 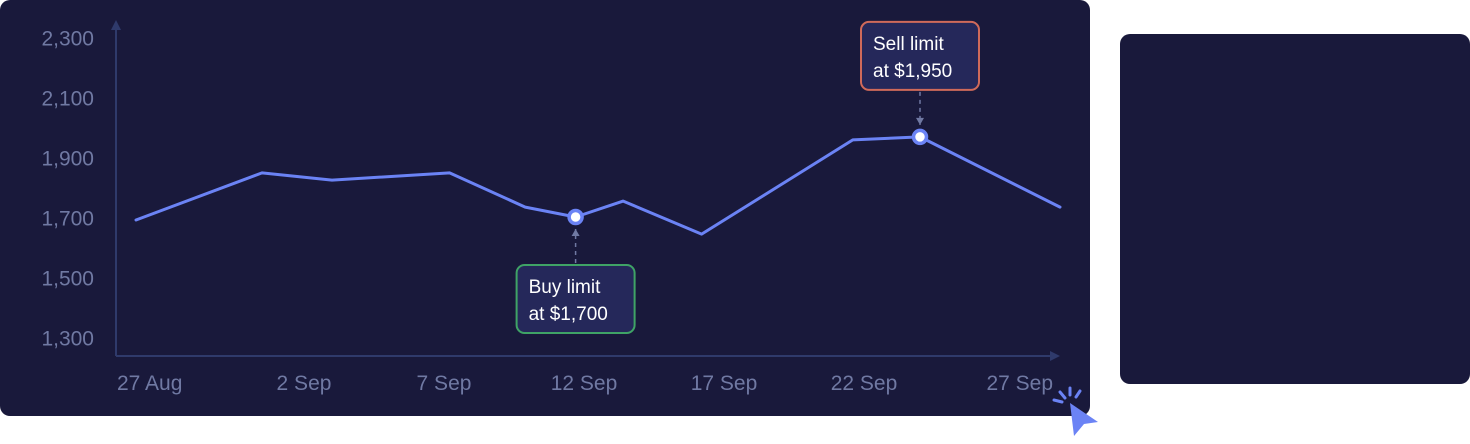 I want to click on x-tick-label: 27 Aug, so click(x=149, y=383).